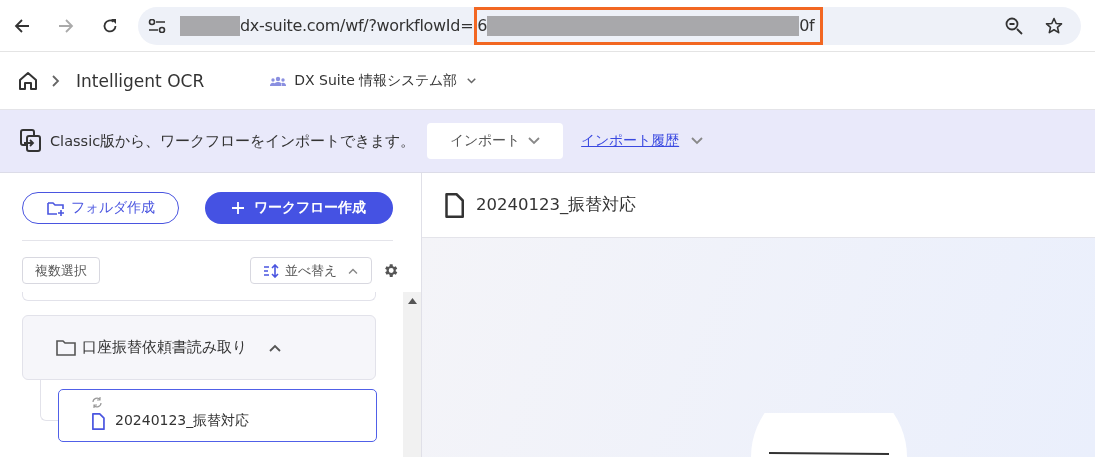 This screenshot has height=457, width=1095. I want to click on folder-item: 口座振替依頼書読み取り, so click(199, 347).